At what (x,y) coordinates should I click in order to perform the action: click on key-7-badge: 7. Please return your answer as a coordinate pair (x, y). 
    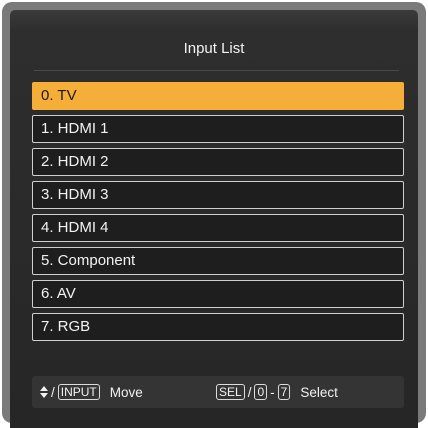
    Looking at the image, I should click on (284, 392).